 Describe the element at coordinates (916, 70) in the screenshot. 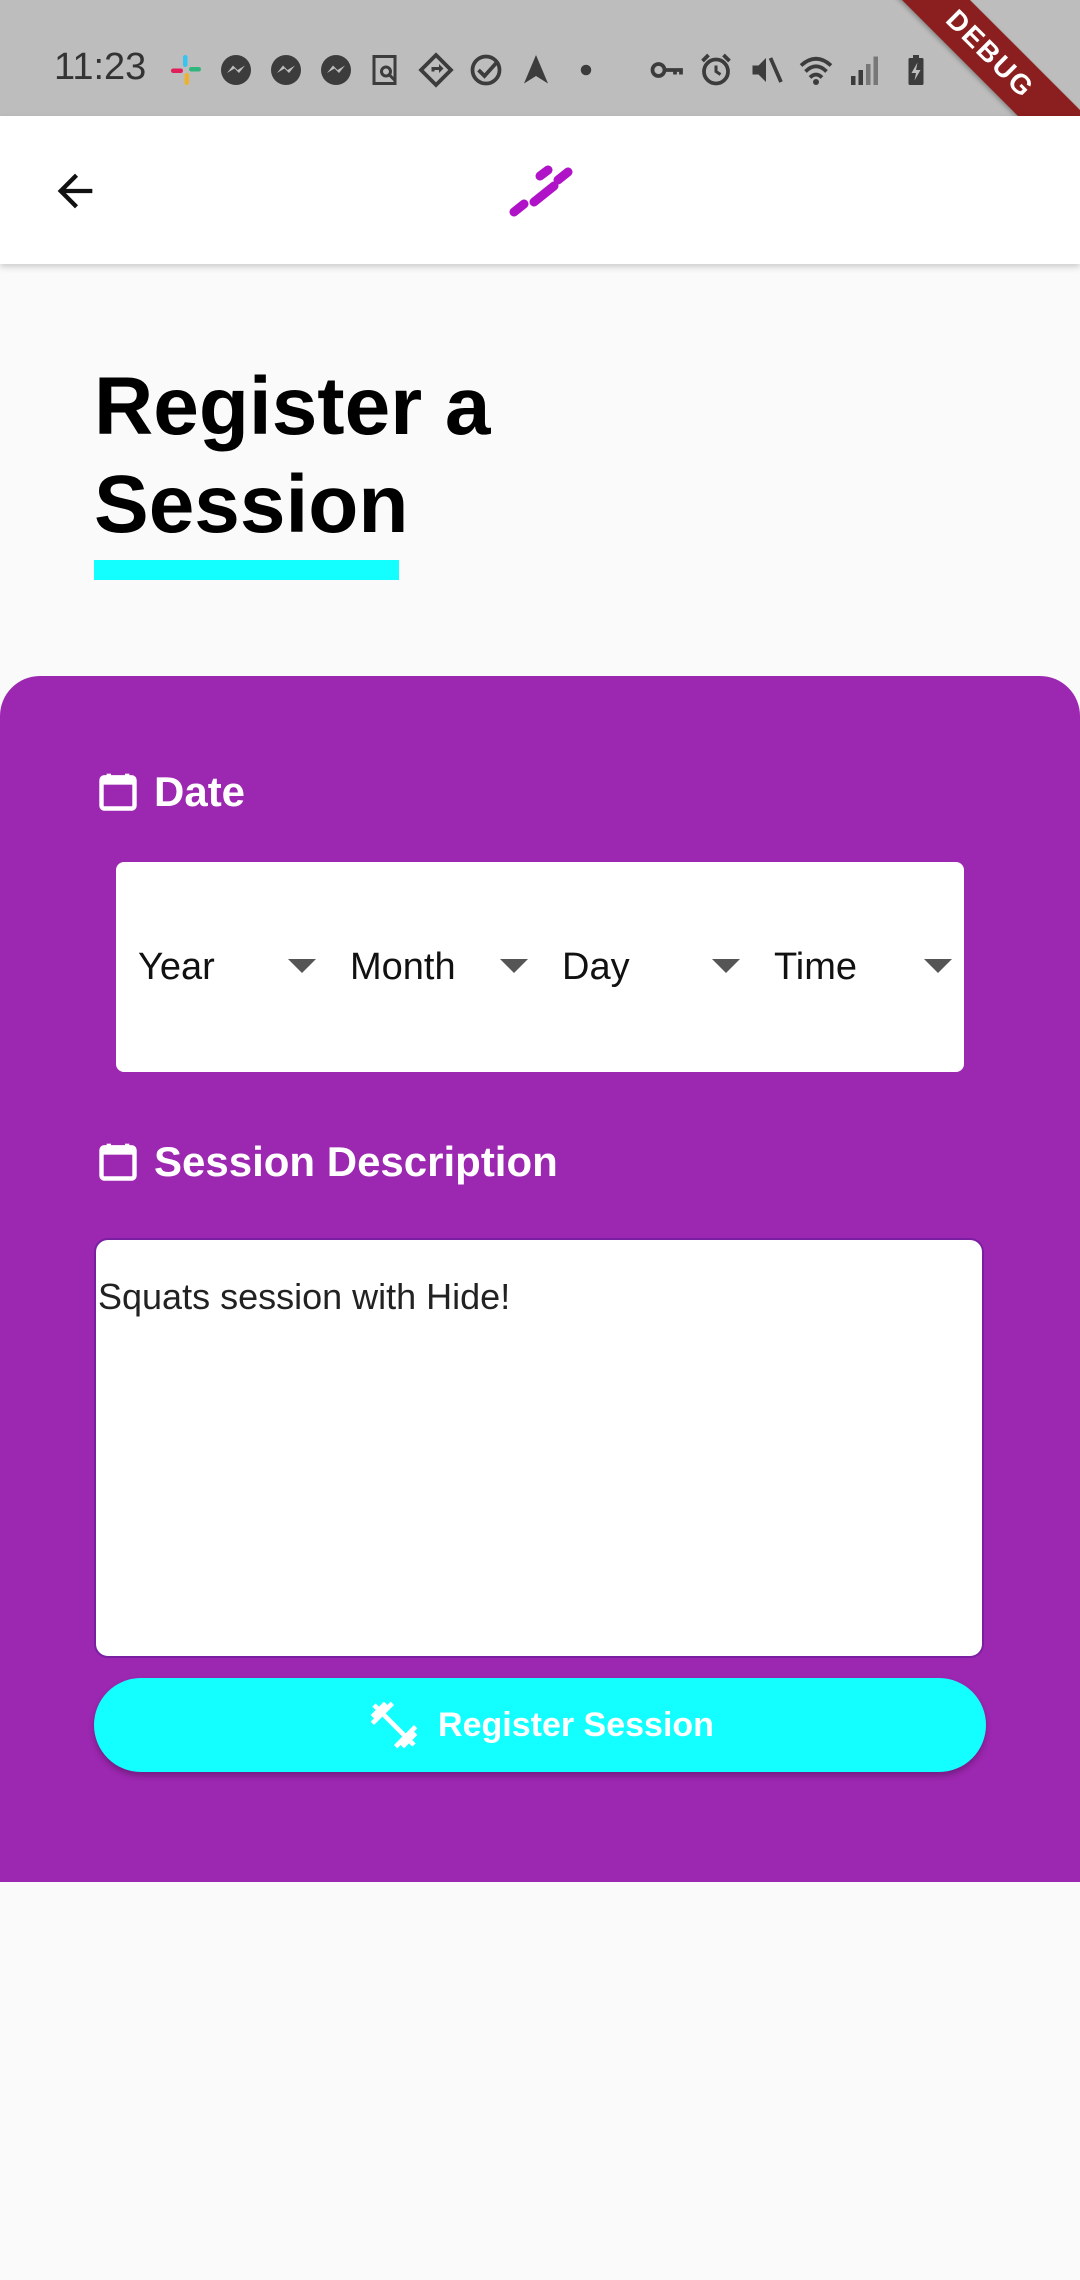

I see `battery-charging-icon` at that location.